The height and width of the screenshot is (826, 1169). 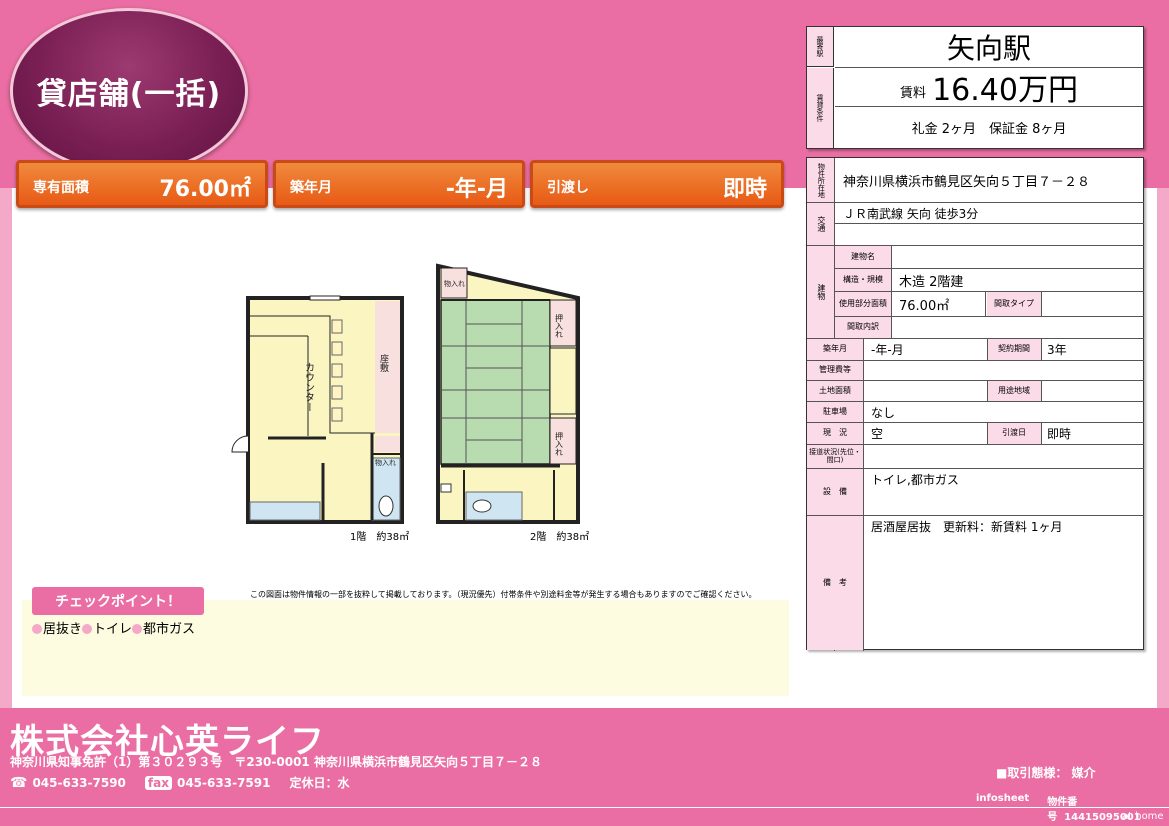 I want to click on contract-key: 契約期間, so click(x=1014, y=349).